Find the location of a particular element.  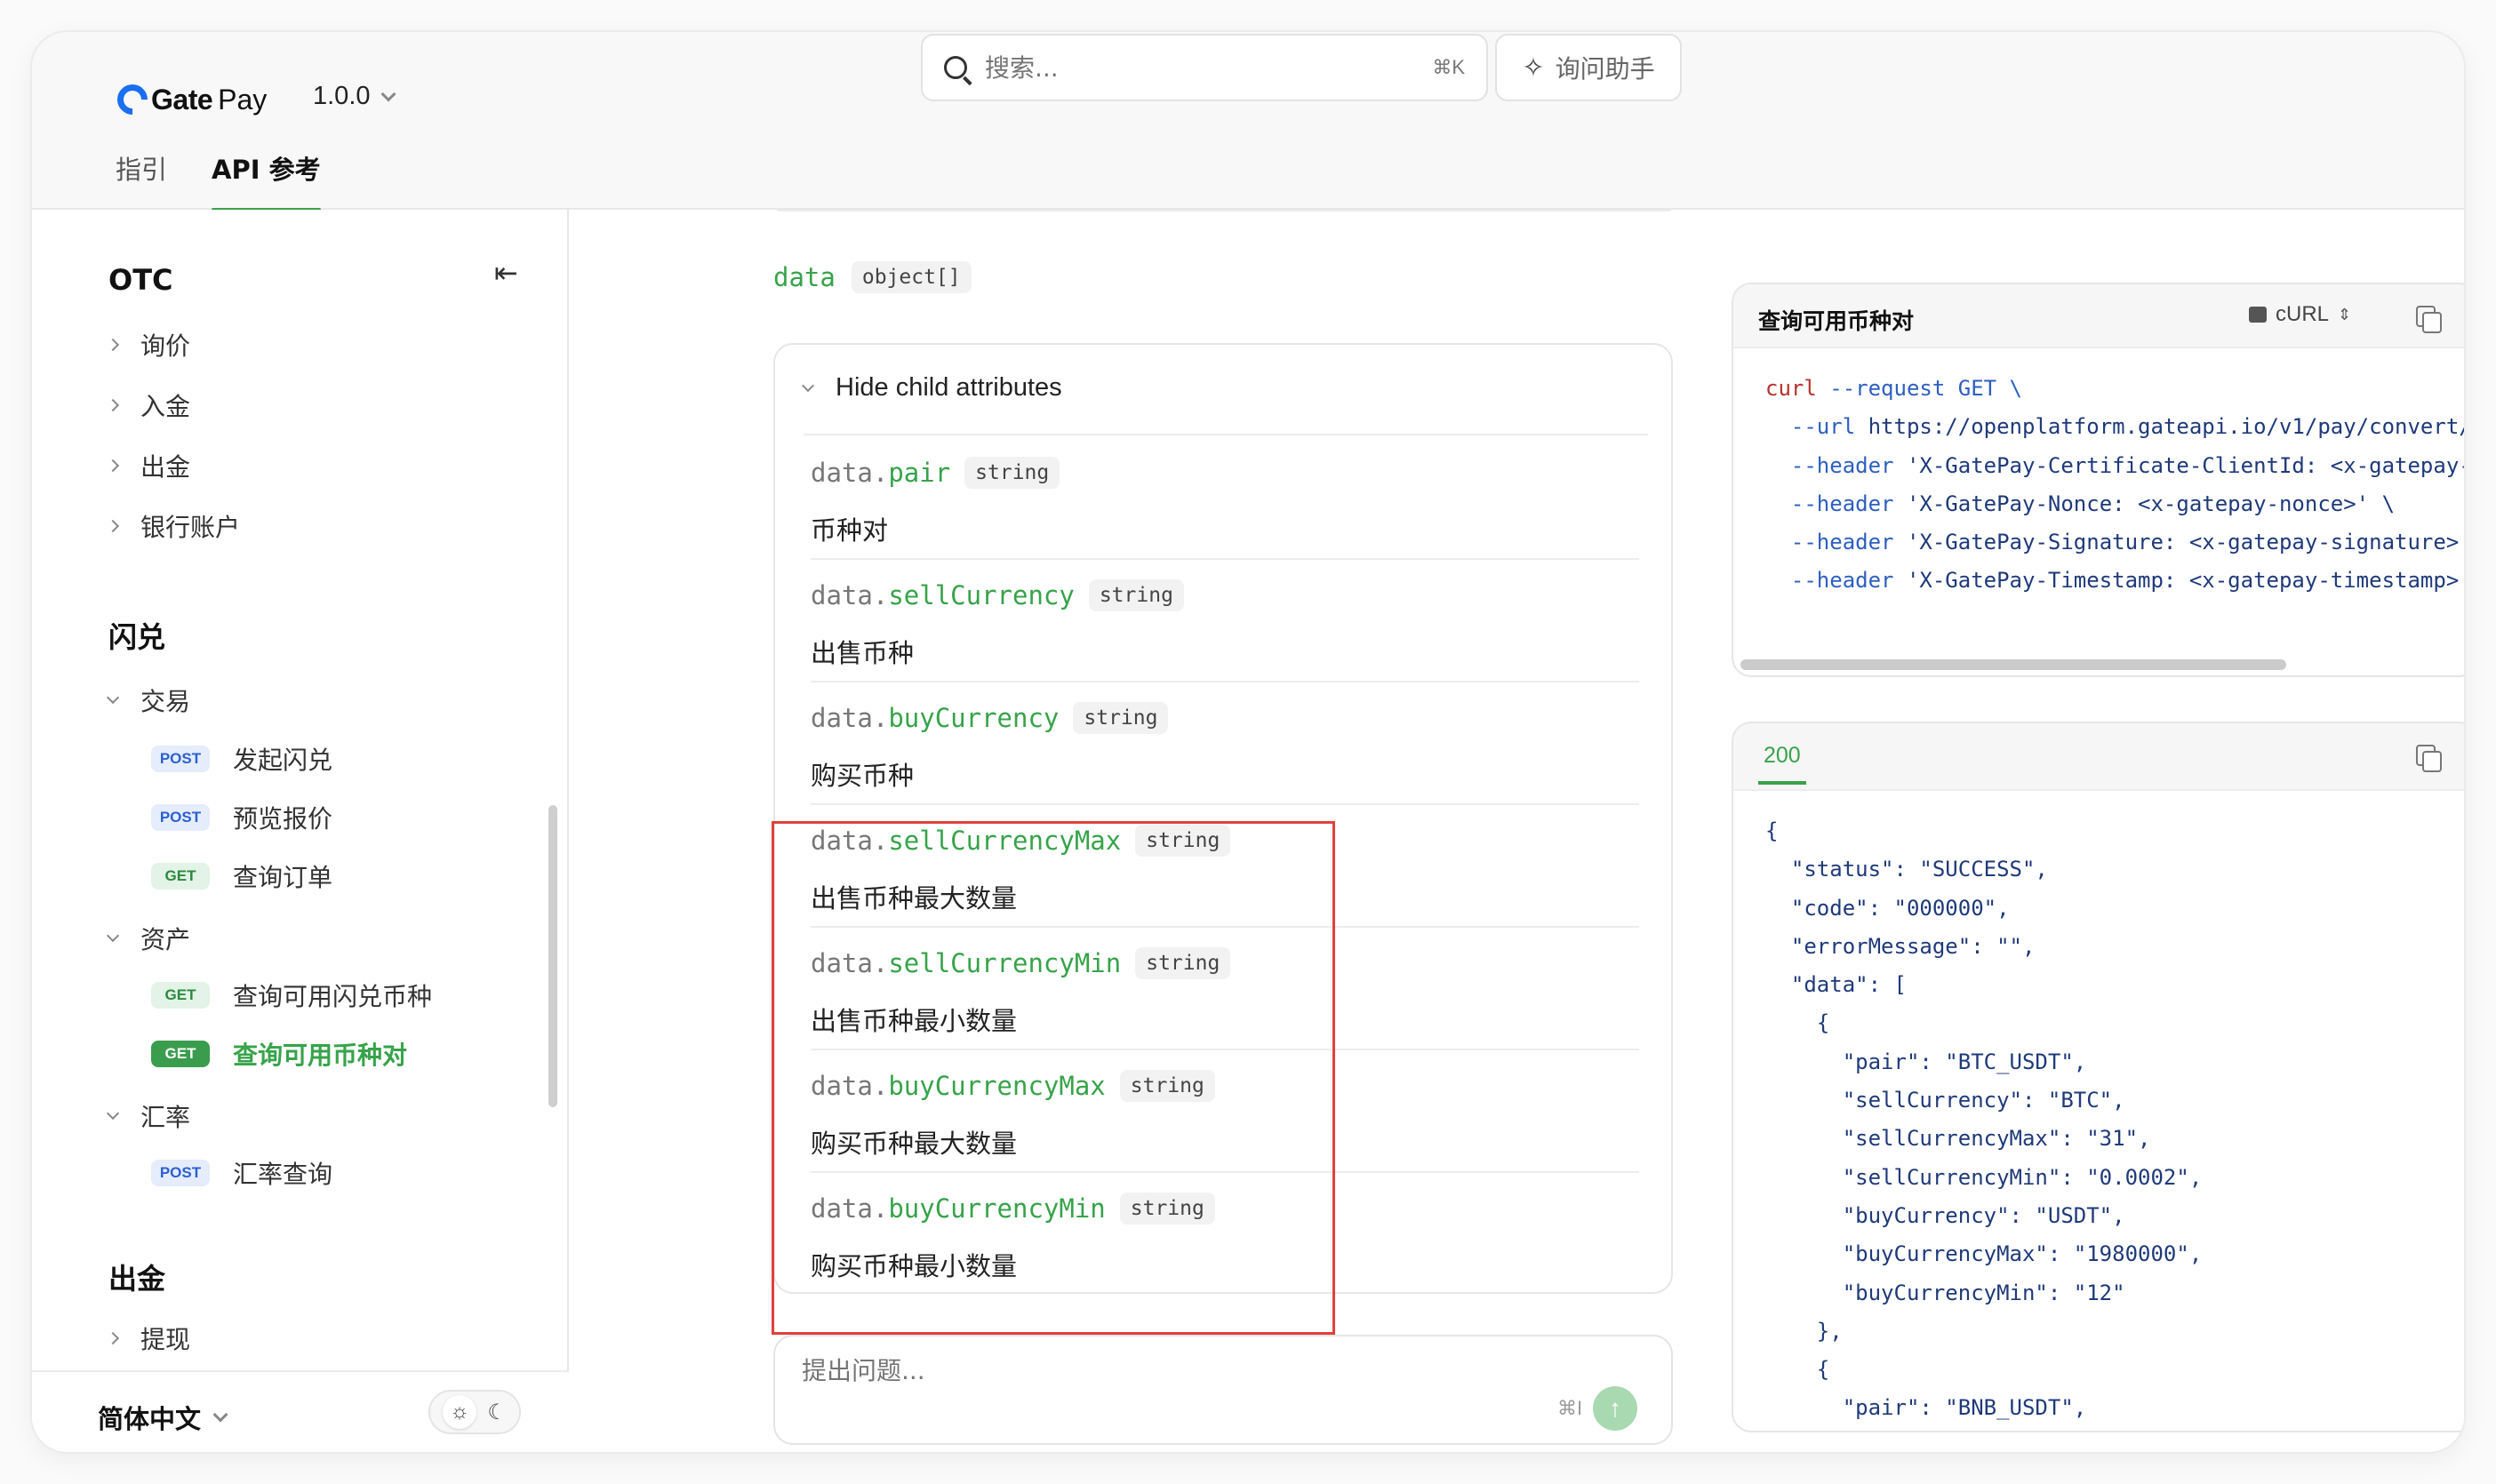

logo-pay-text: Pay is located at coordinates (243, 100).